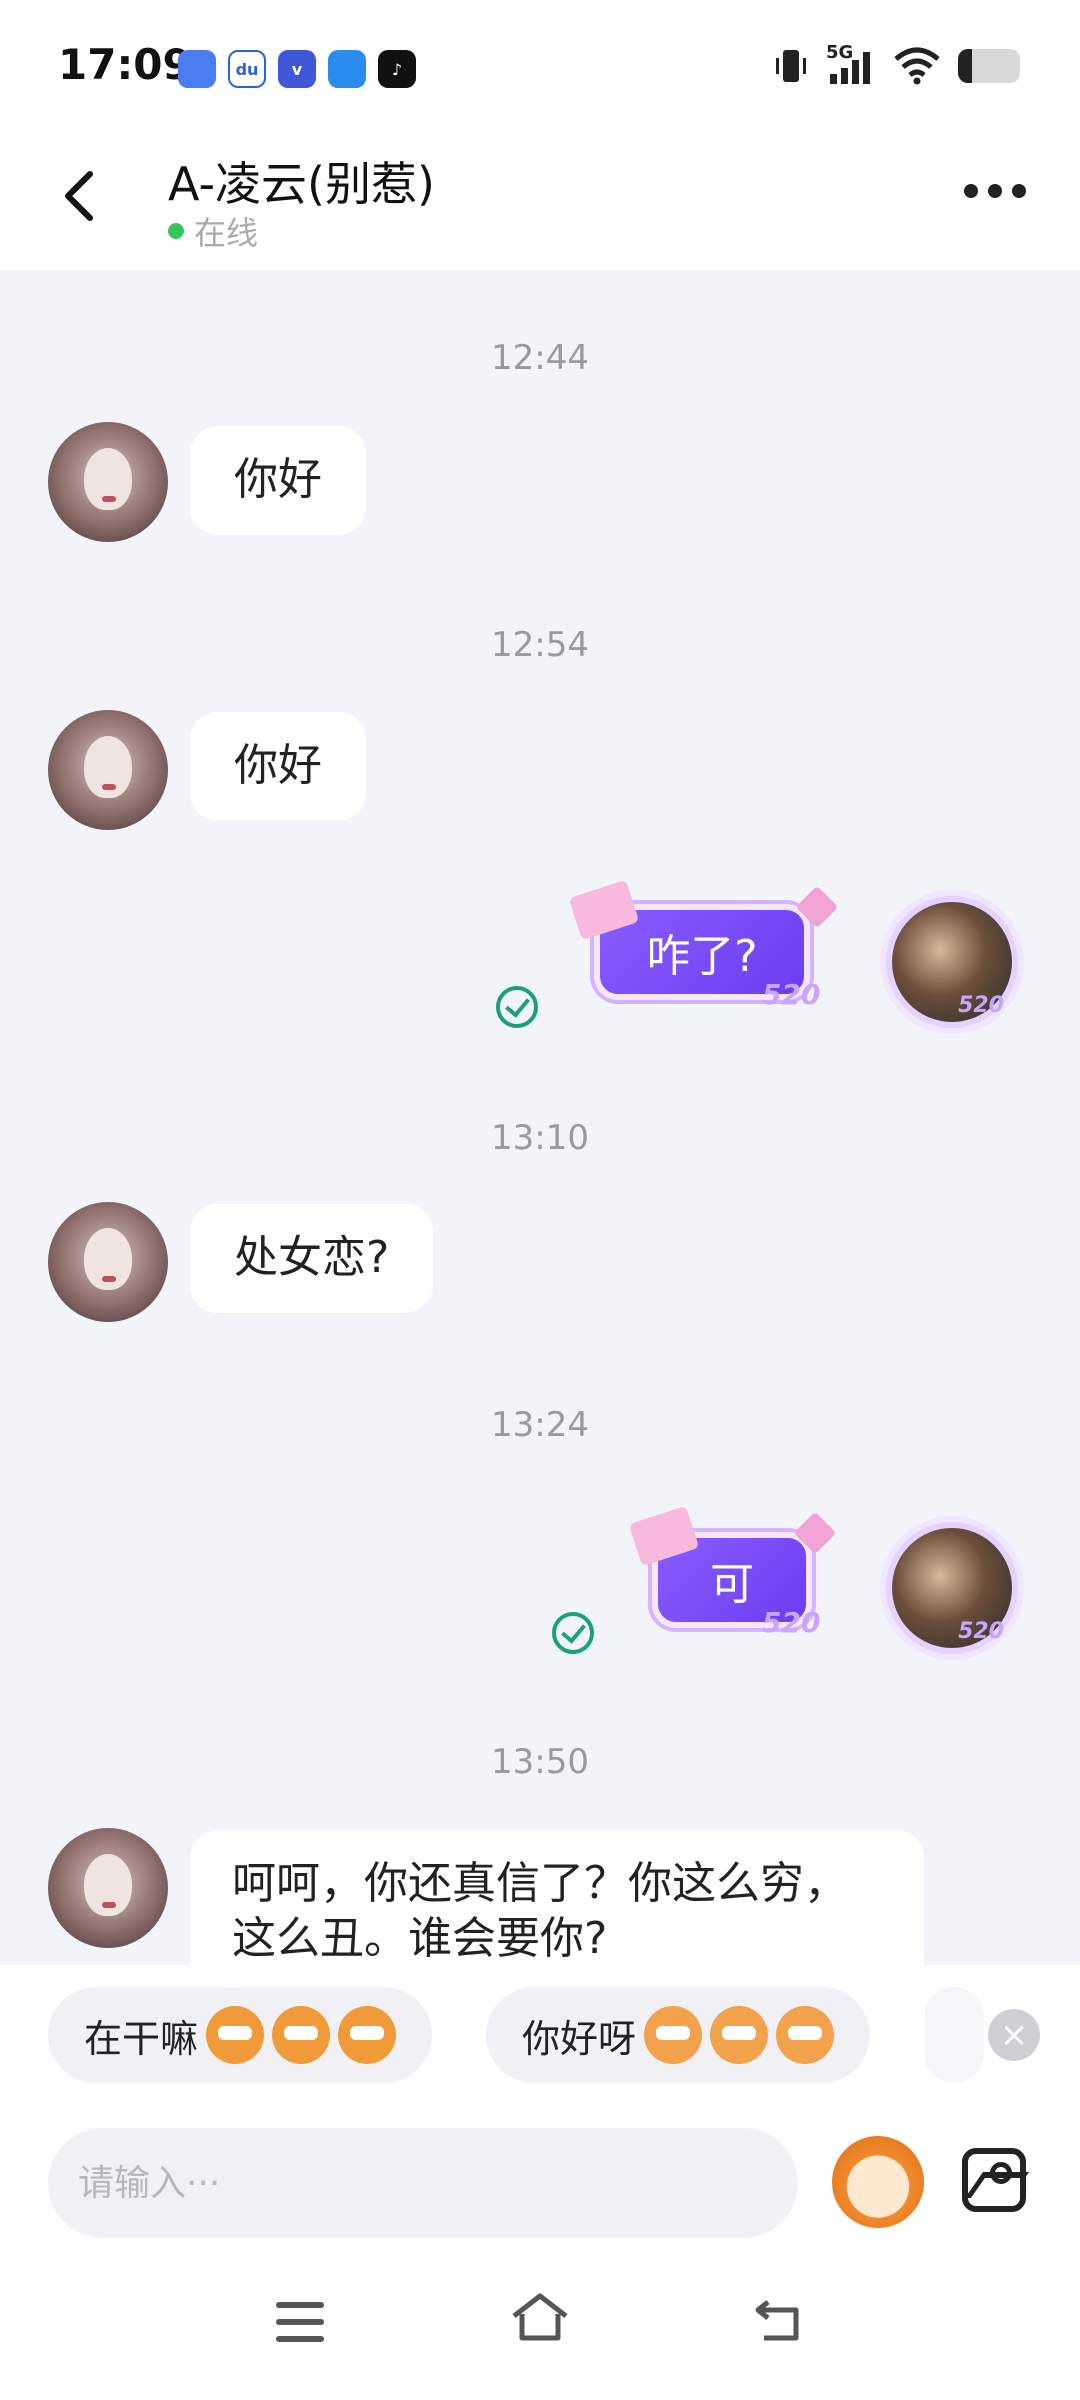  Describe the element at coordinates (878, 2182) in the screenshot. I see `mascot-emoji-icon` at that location.